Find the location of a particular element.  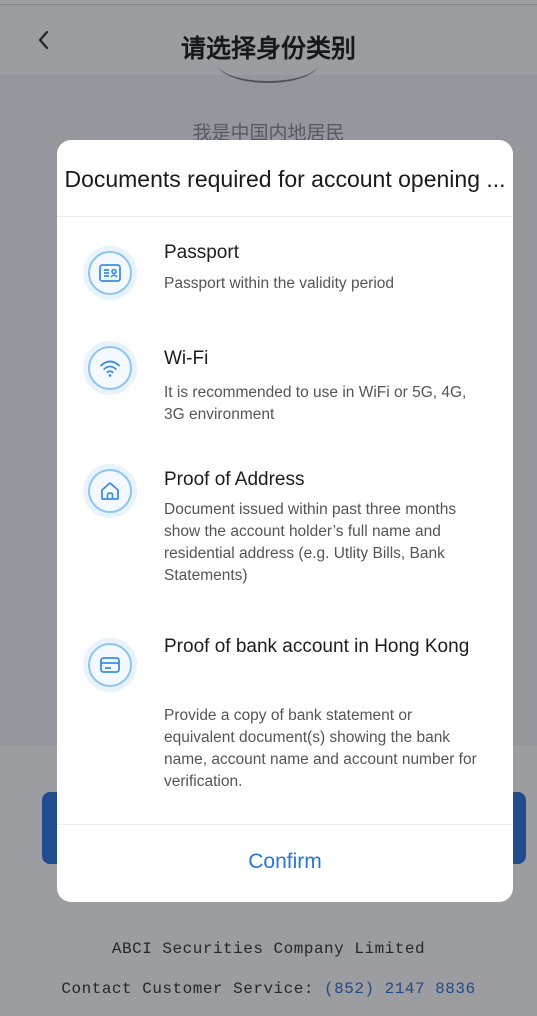

wifi-icon is located at coordinates (110, 368).